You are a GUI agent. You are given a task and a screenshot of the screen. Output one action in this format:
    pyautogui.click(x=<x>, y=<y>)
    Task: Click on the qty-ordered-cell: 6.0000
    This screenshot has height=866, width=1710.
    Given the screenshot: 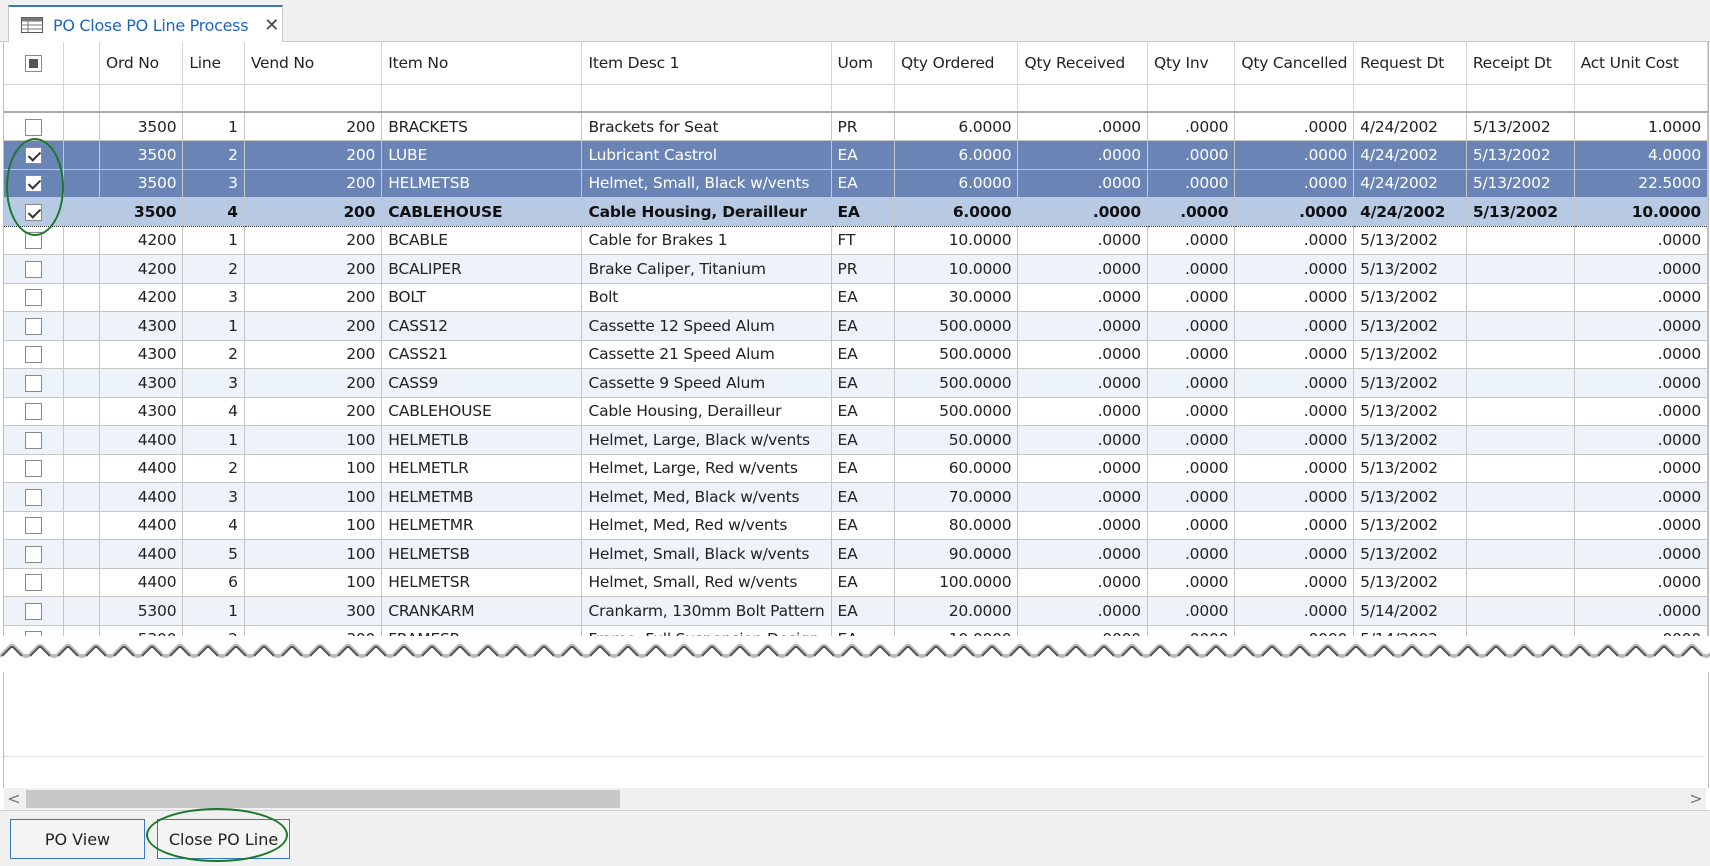 What is the action you would take?
    pyautogui.click(x=956, y=126)
    